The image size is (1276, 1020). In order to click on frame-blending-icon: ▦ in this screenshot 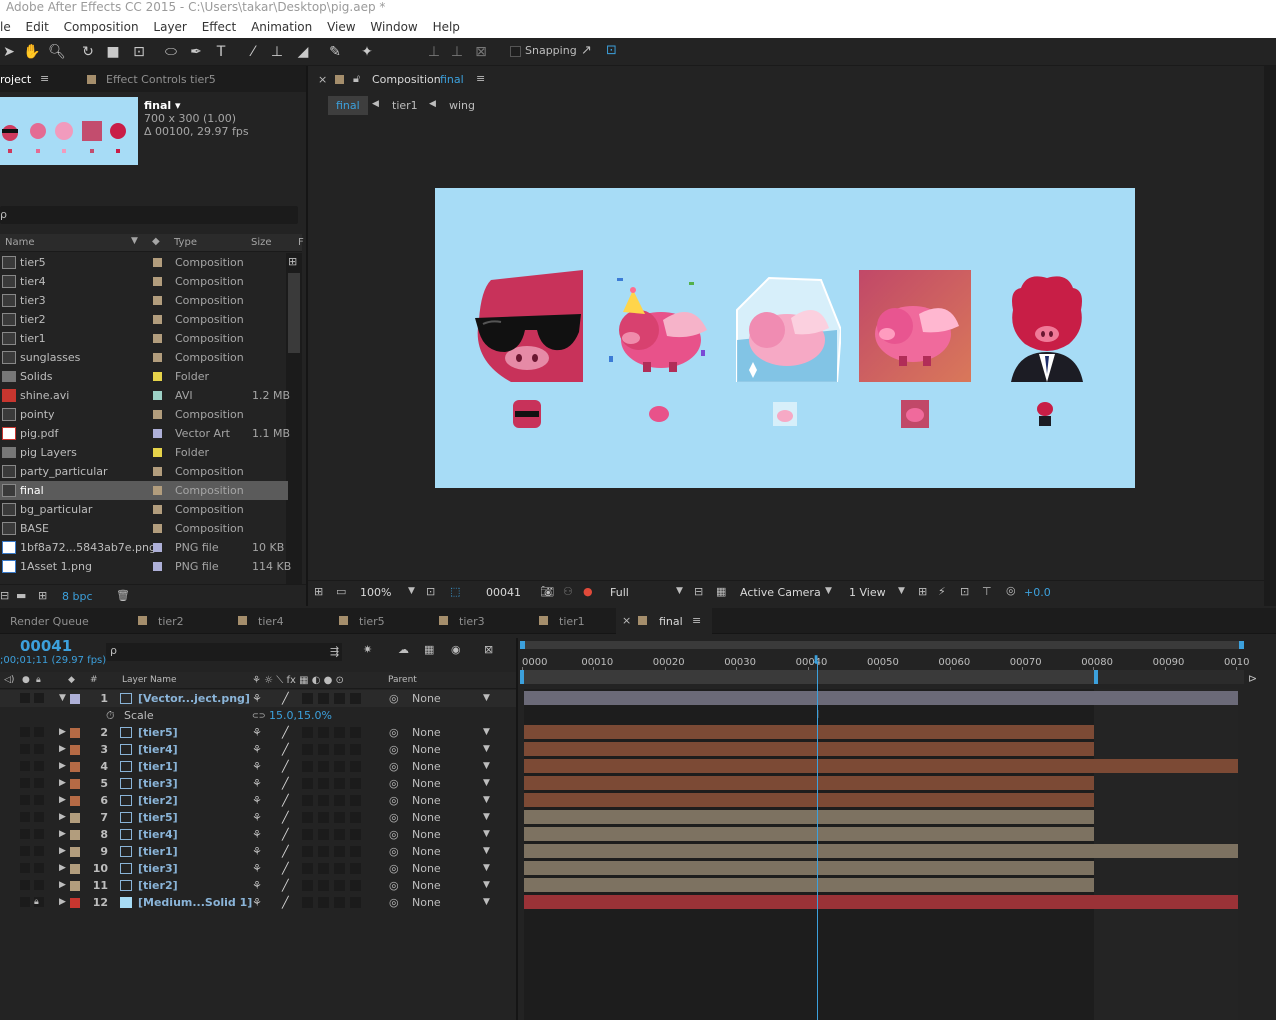, I will do `click(429, 649)`.